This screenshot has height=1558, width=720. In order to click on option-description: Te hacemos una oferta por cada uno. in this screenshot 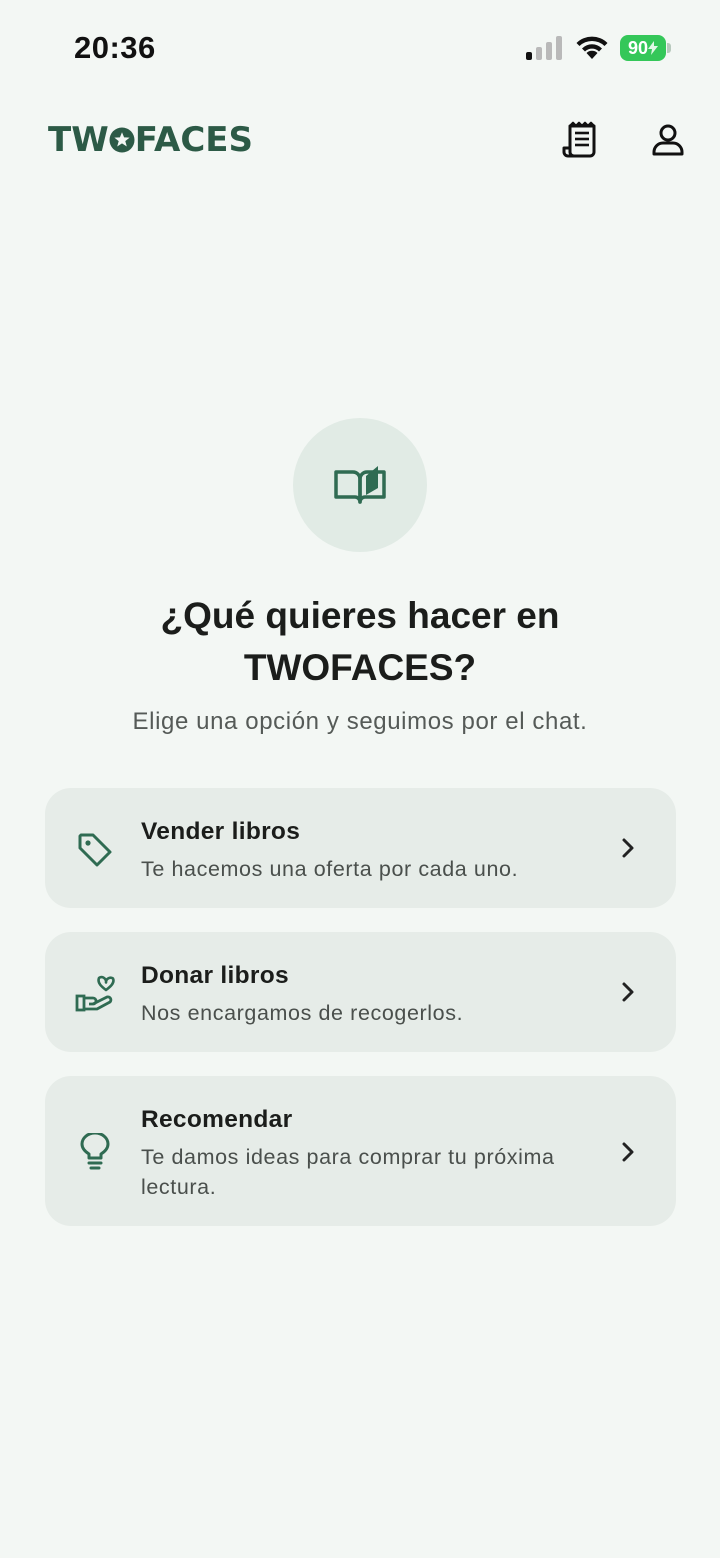, I will do `click(330, 869)`.